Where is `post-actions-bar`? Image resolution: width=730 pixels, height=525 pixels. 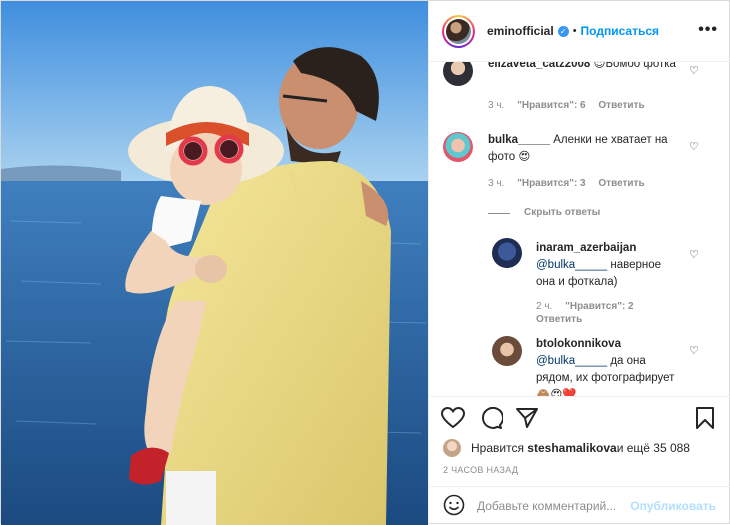 post-actions-bar is located at coordinates (579, 418).